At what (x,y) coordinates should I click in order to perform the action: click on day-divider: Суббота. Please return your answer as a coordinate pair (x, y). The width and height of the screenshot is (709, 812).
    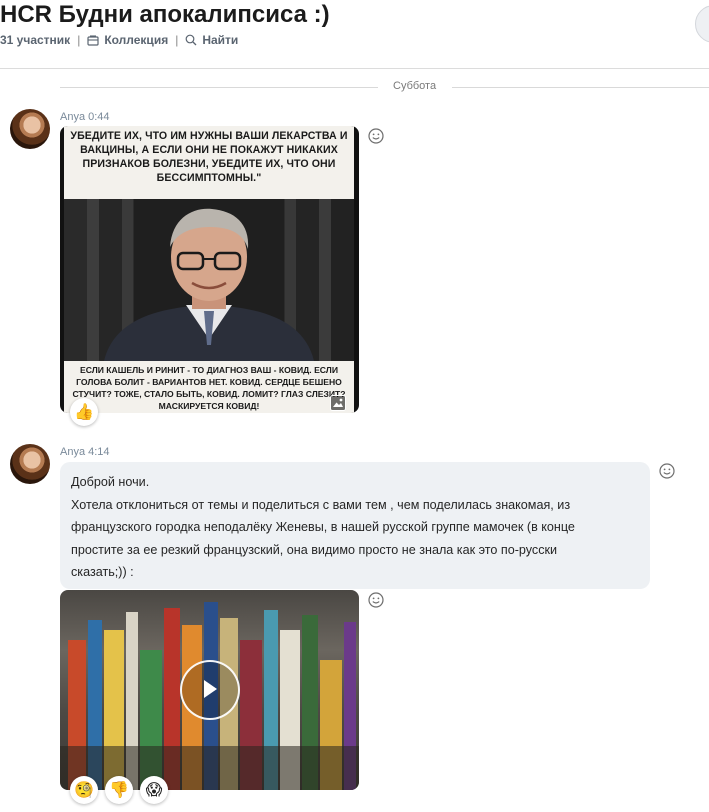
    Looking at the image, I should click on (384, 87).